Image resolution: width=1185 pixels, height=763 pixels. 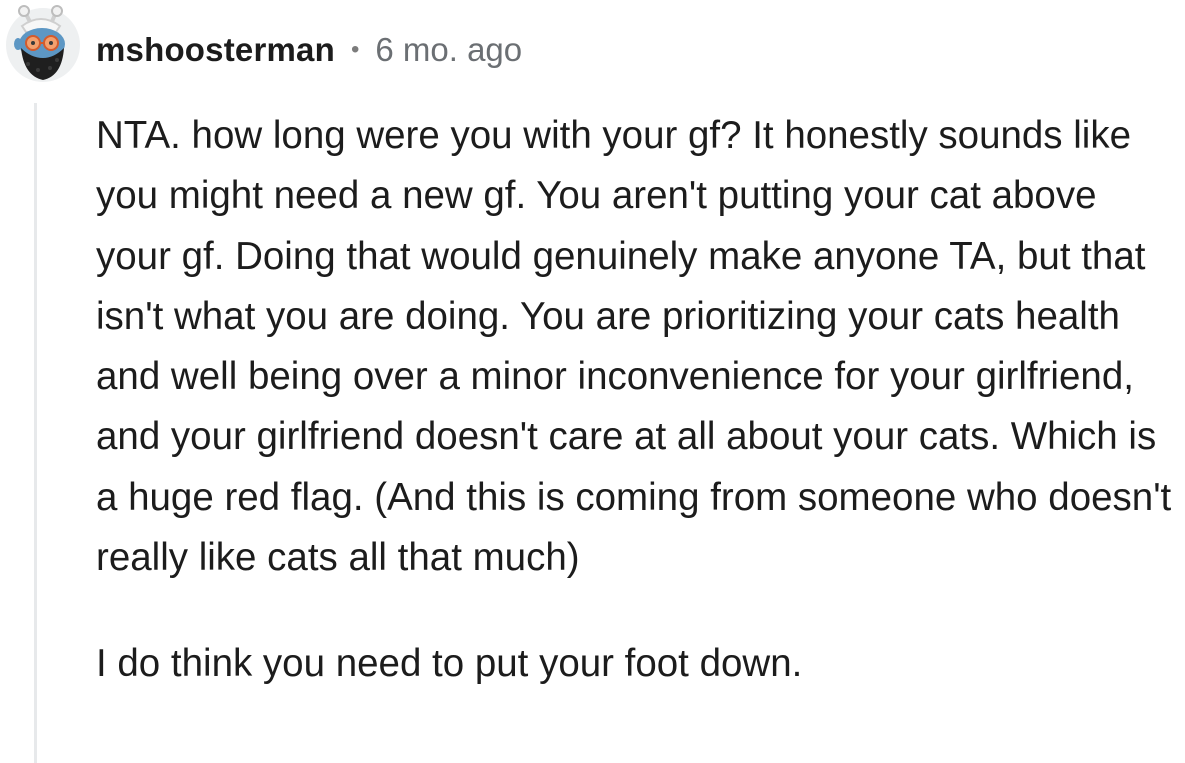 I want to click on thread-collapse-line, so click(x=35, y=433).